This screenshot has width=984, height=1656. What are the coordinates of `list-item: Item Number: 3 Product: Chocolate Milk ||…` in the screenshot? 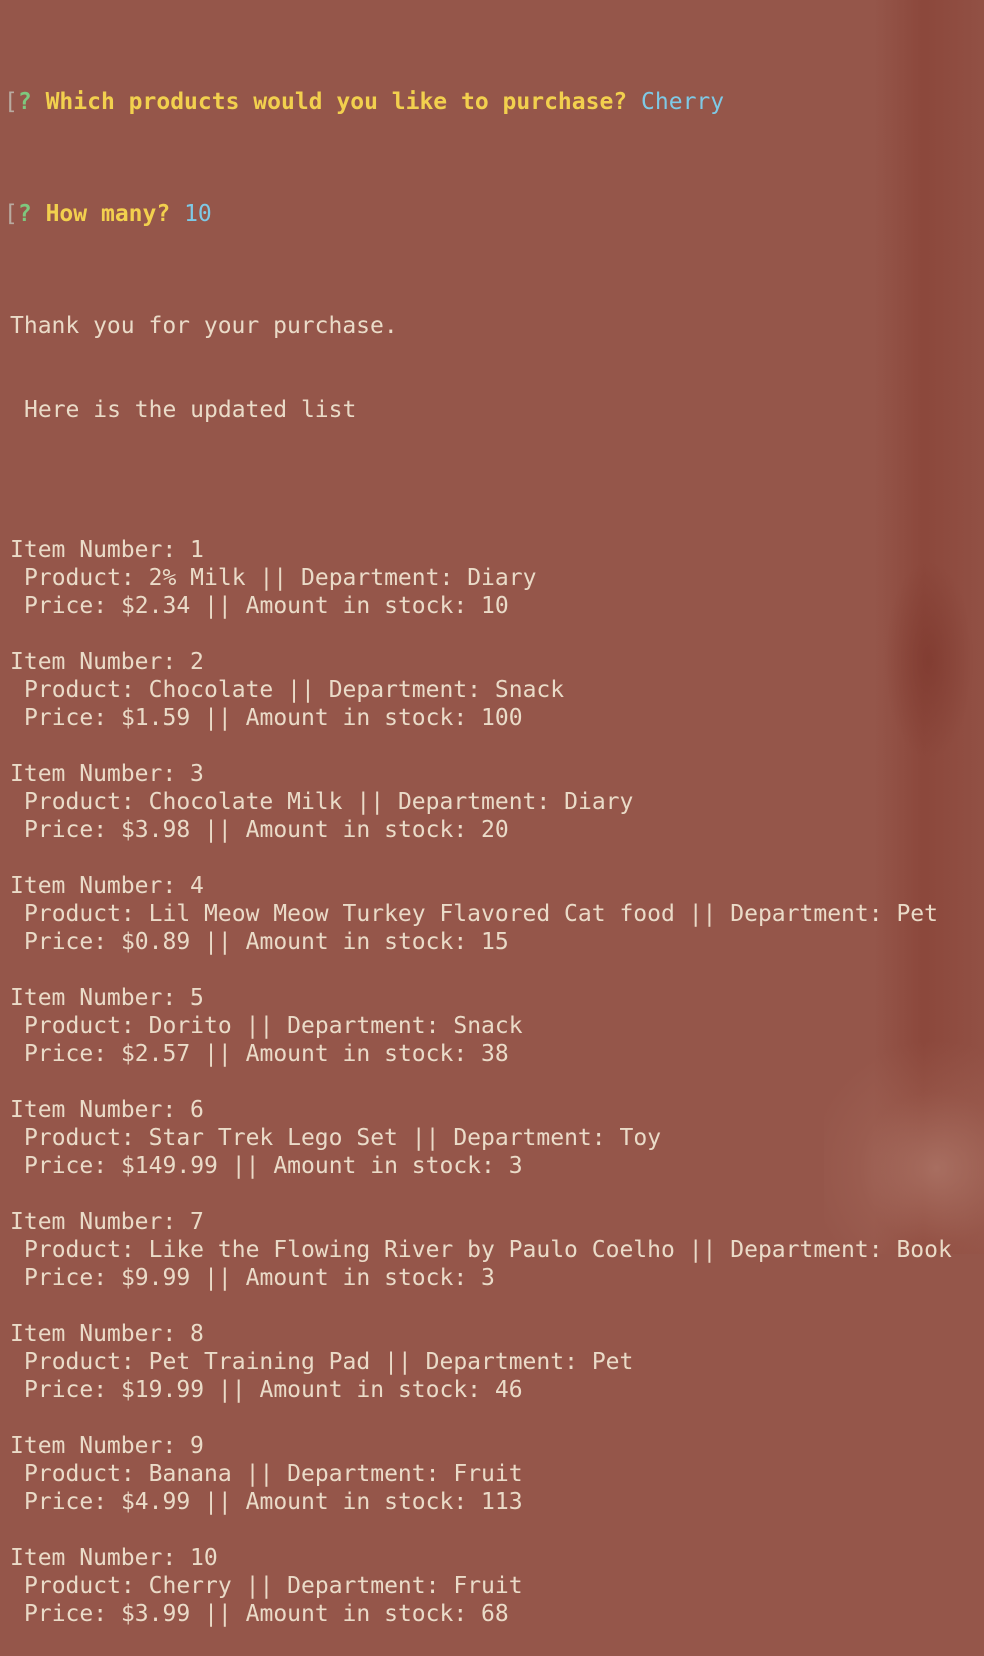 It's located at (481, 788).